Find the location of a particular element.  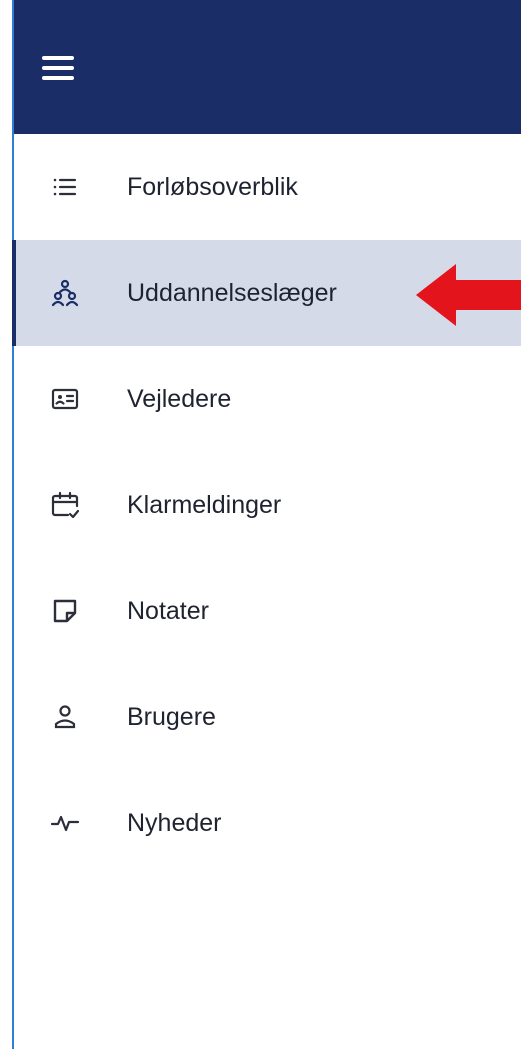

sidebar-item-label: Nyheder is located at coordinates (174, 823).